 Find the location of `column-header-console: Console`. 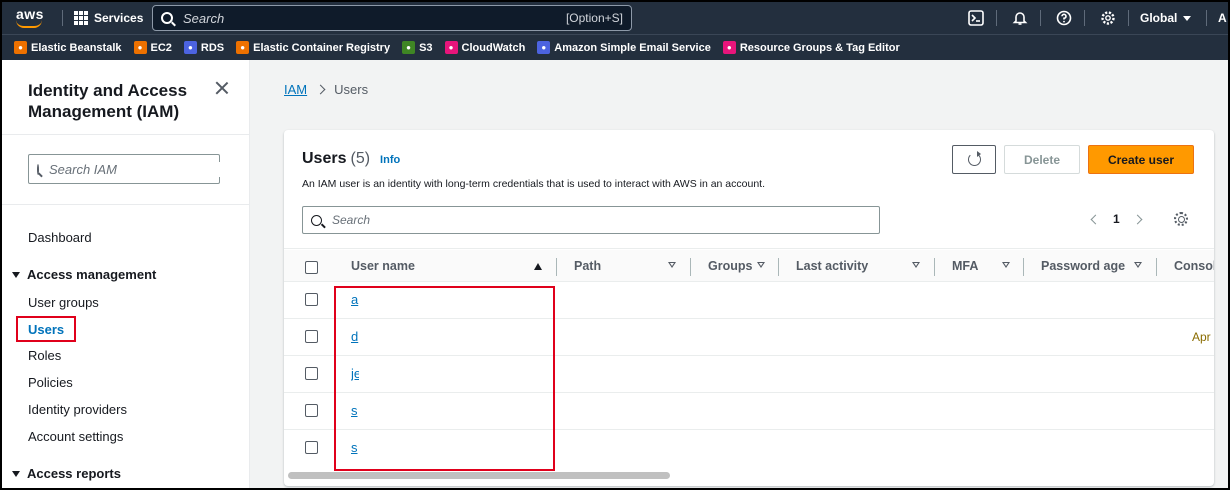

column-header-console: Console is located at coordinates (1194, 266).